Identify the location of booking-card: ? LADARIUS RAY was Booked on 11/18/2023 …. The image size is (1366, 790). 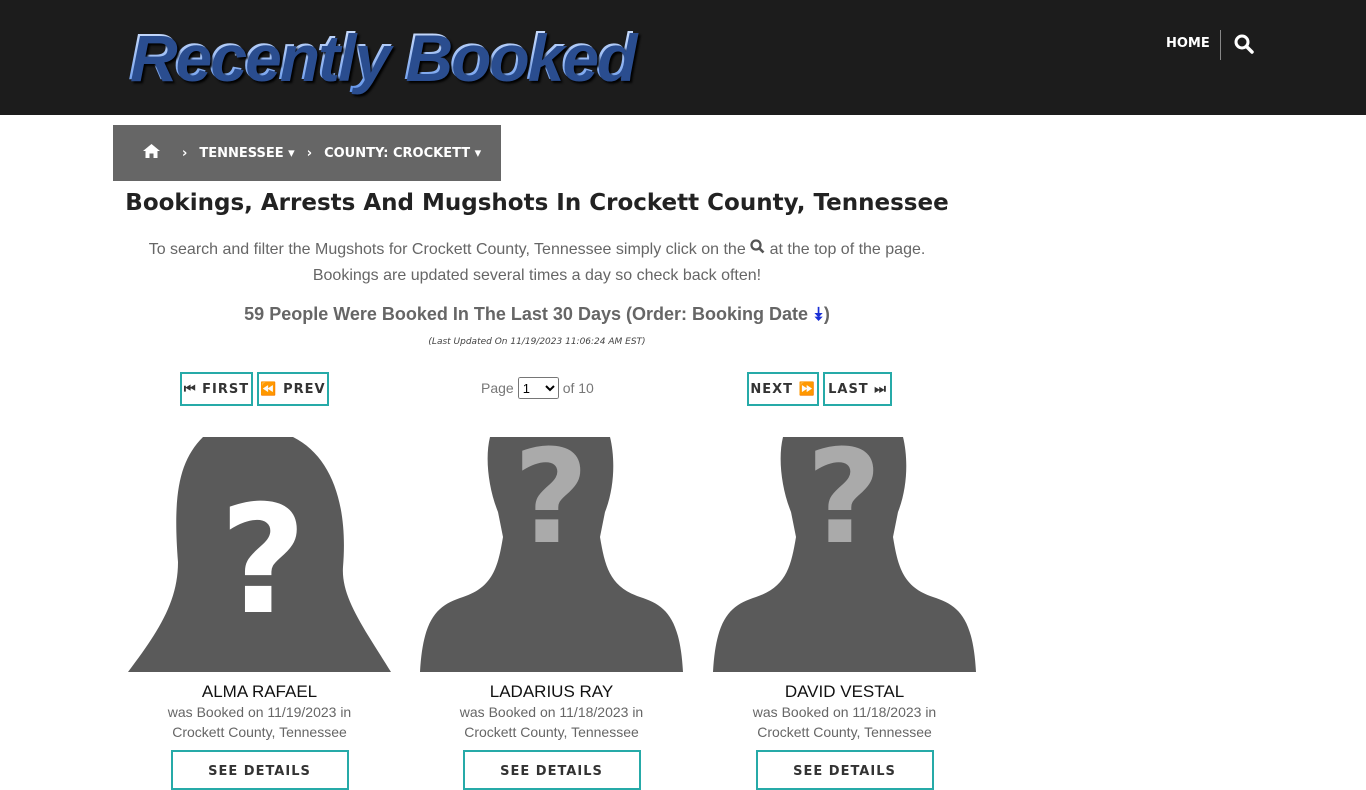
(551, 613).